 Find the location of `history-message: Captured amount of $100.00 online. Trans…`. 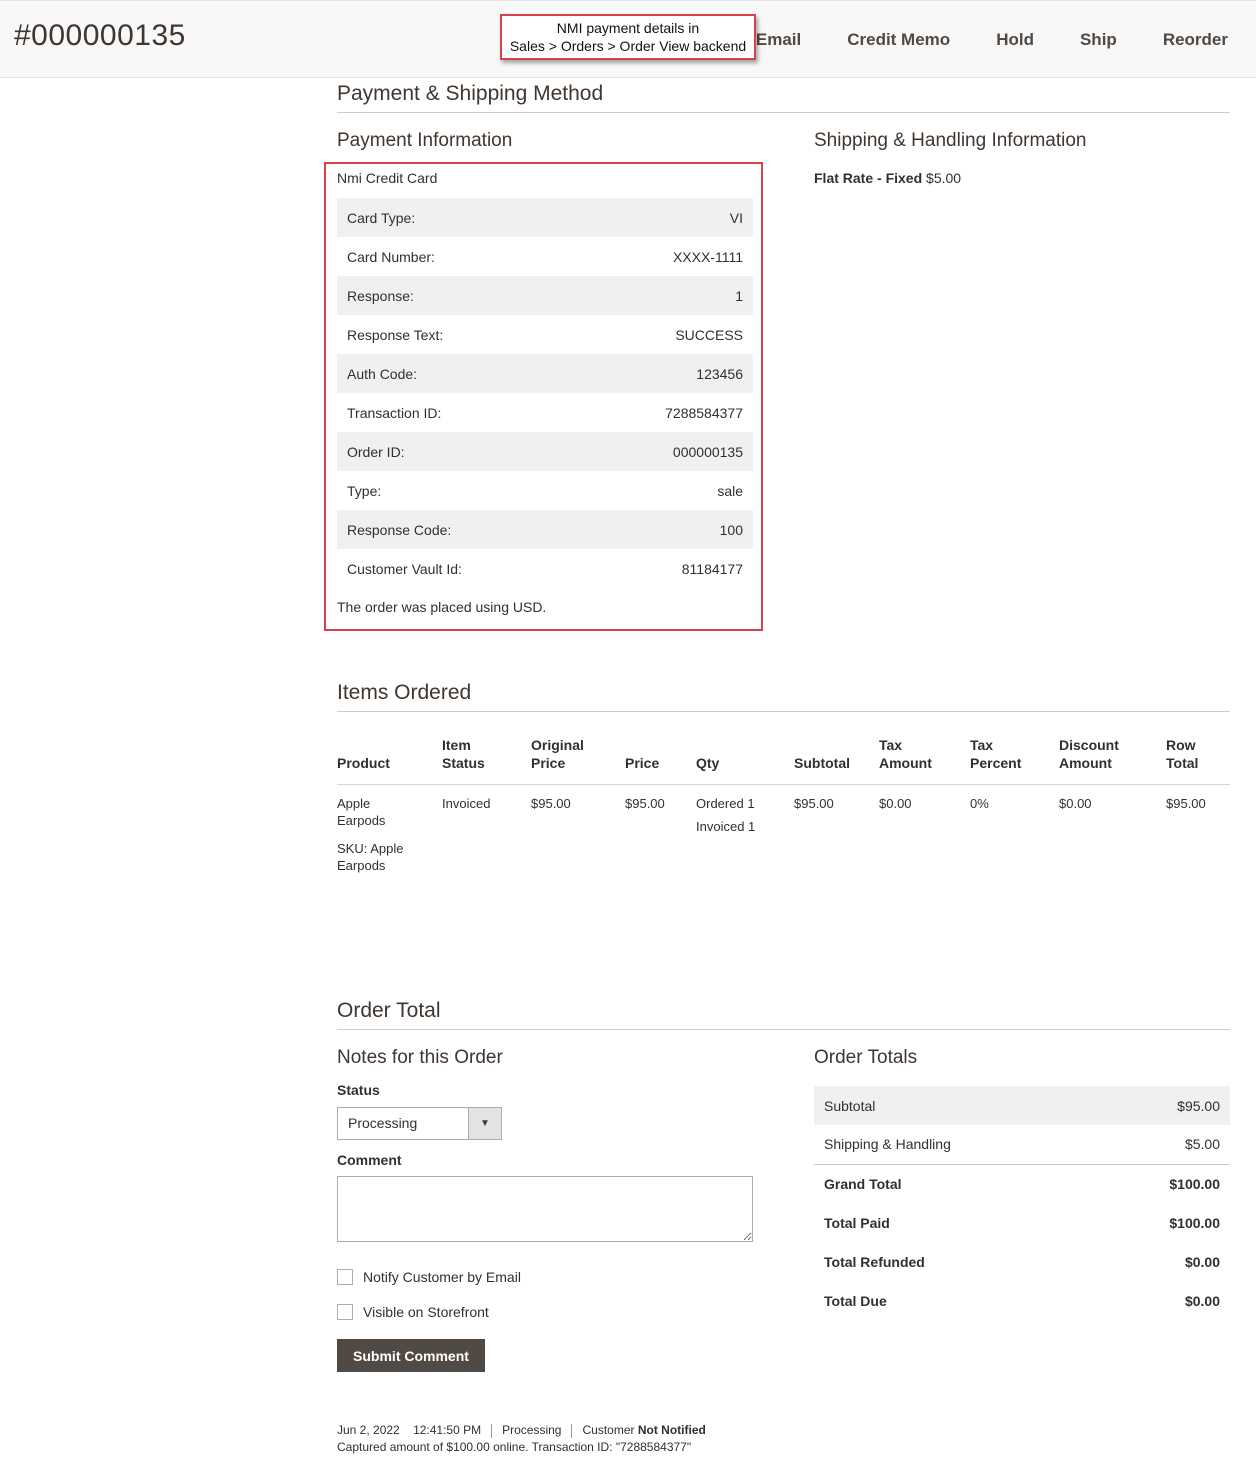

history-message: Captured amount of $100.00 online. Trans… is located at coordinates (514, 1447).